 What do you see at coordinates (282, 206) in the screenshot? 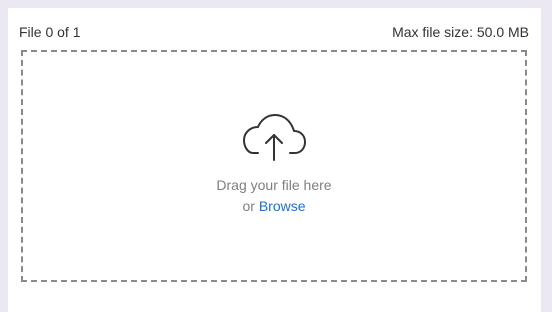
I see `browse-link: Browse` at bounding box center [282, 206].